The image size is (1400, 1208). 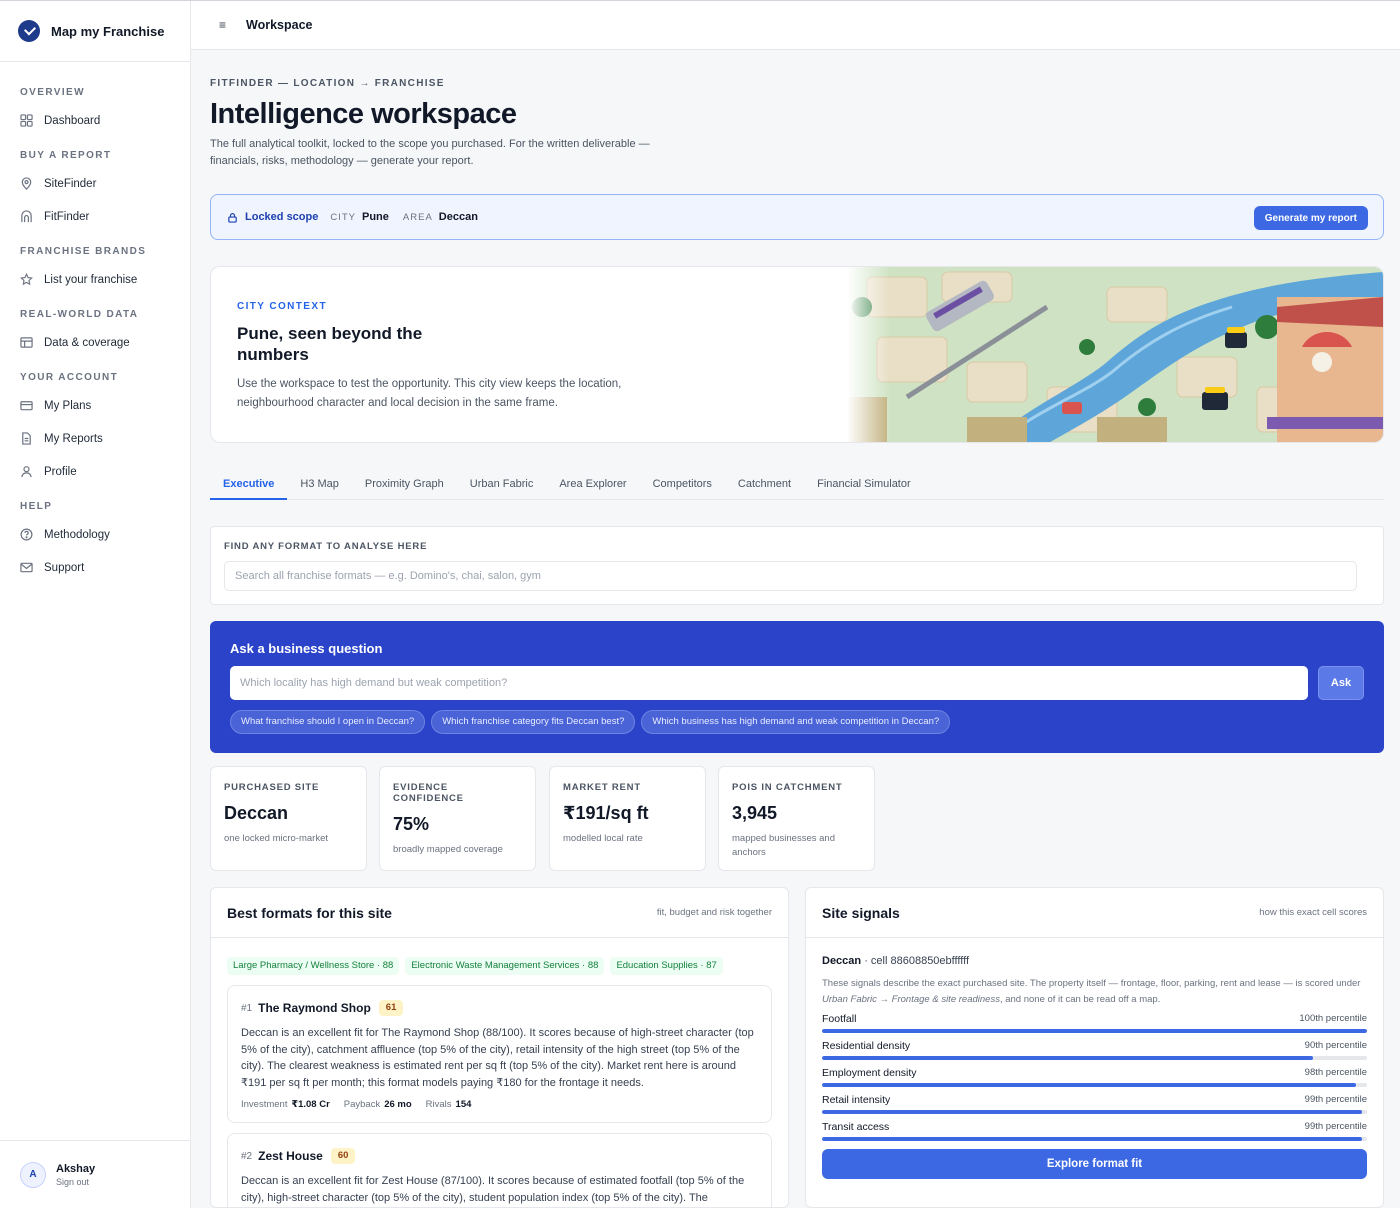 I want to click on page-eyebrow: FITFINDER — LOCATION → FRANCHISE, so click(x=327, y=83).